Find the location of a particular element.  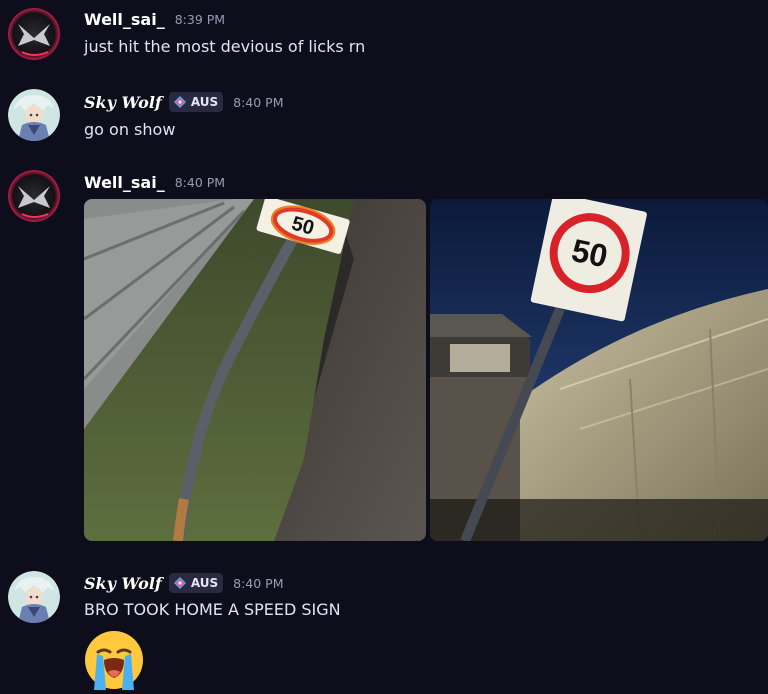

message-text: just hit the most devious of licks rn is located at coordinates (225, 46).